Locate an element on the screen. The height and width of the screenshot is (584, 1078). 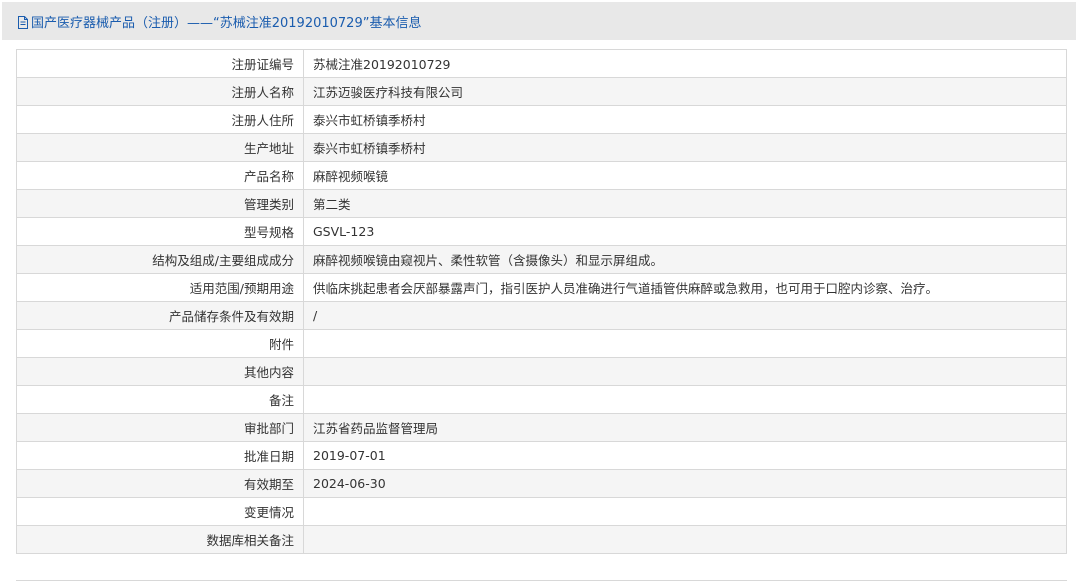
field-label: 生产地址 is located at coordinates (160, 147).